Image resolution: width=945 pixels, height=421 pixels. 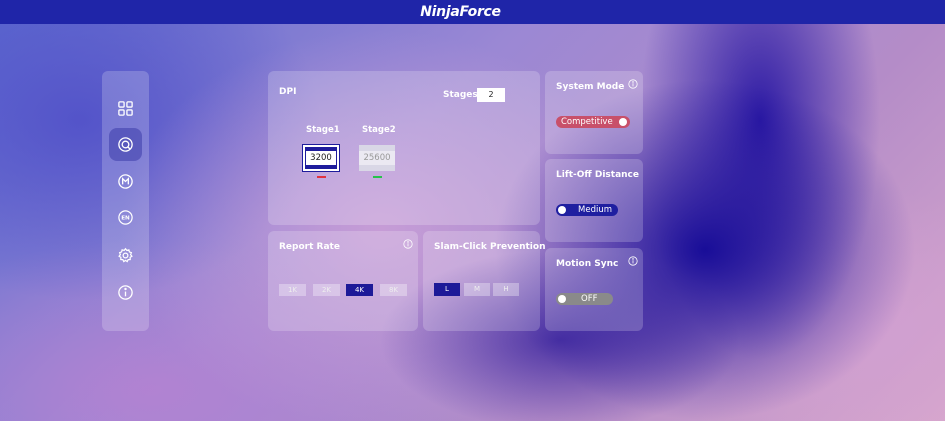 I want to click on sidebar-item-dashboard, so click(x=125, y=108).